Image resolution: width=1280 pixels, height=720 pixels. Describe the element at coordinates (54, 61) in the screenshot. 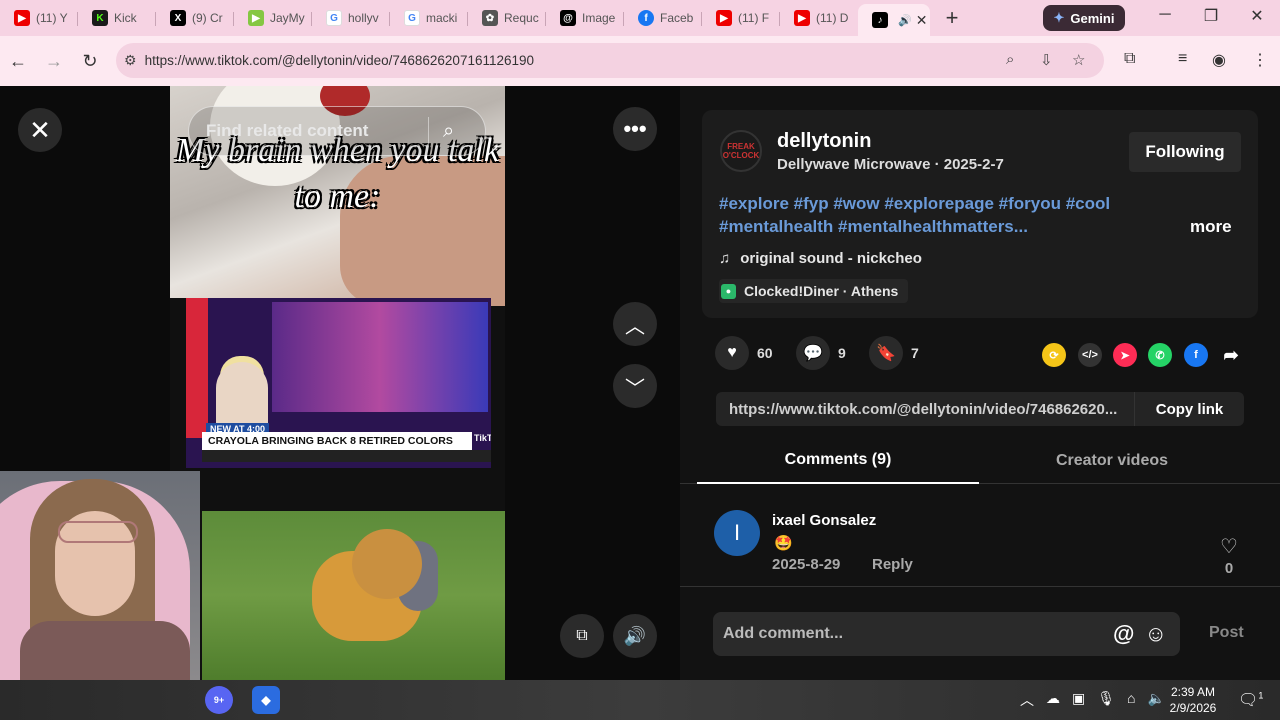

I see `forward-icon: →` at that location.